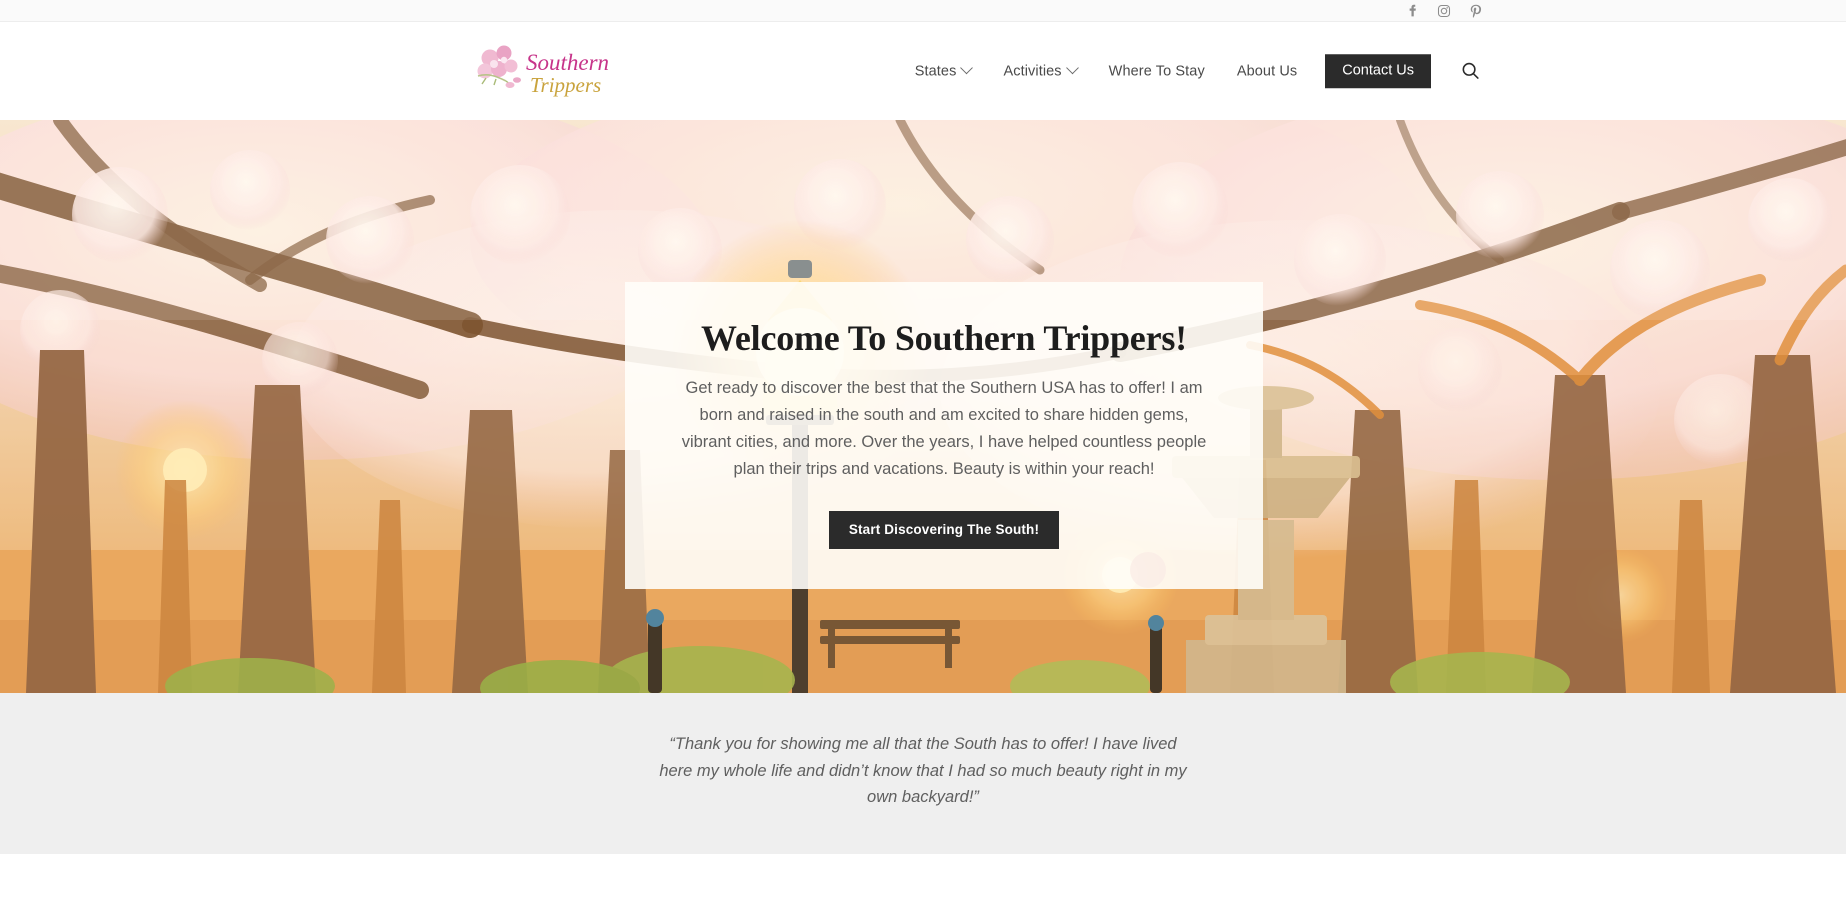 This screenshot has height=898, width=1846. What do you see at coordinates (567, 62) in the screenshot?
I see `logo-text-southern: Southern` at bounding box center [567, 62].